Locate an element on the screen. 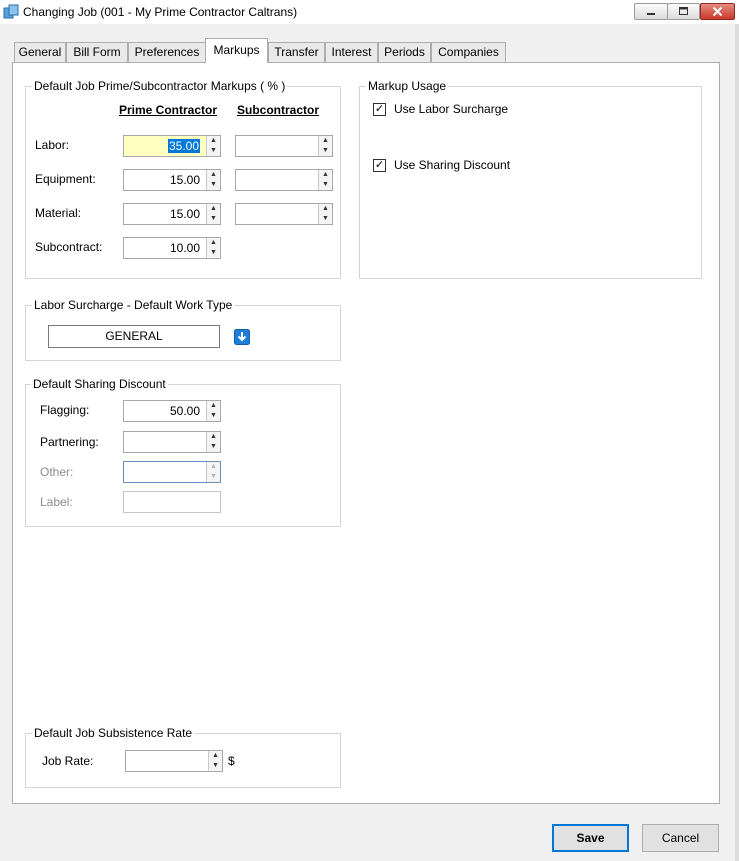 The height and width of the screenshot is (861, 739). minimize-icon is located at coordinates (651, 14).